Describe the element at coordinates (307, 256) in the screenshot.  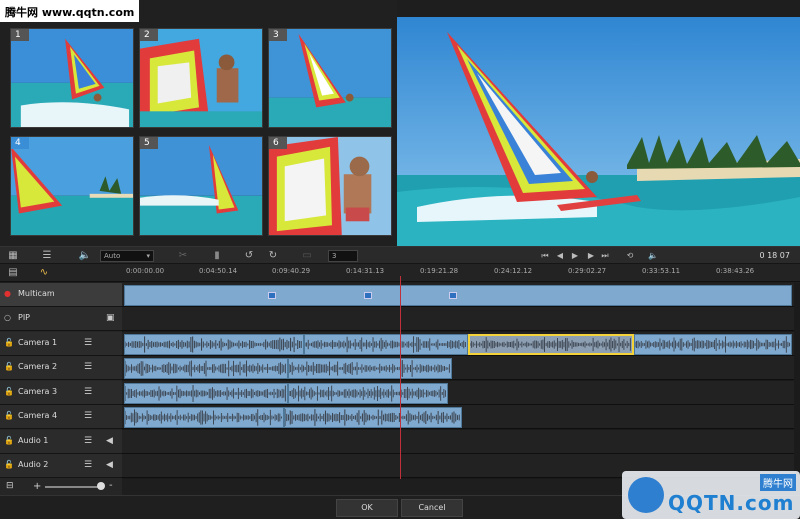
I see `frame-icon: ▭` at that location.